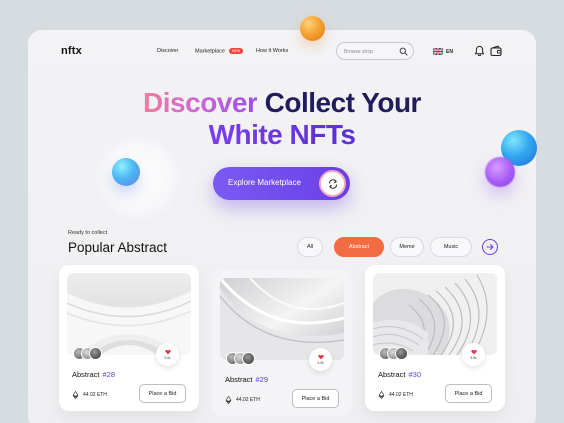 Image resolution: width=564 pixels, height=423 pixels. Describe the element at coordinates (500, 172) in the screenshot. I see `purple-sphere-decoration` at that location.